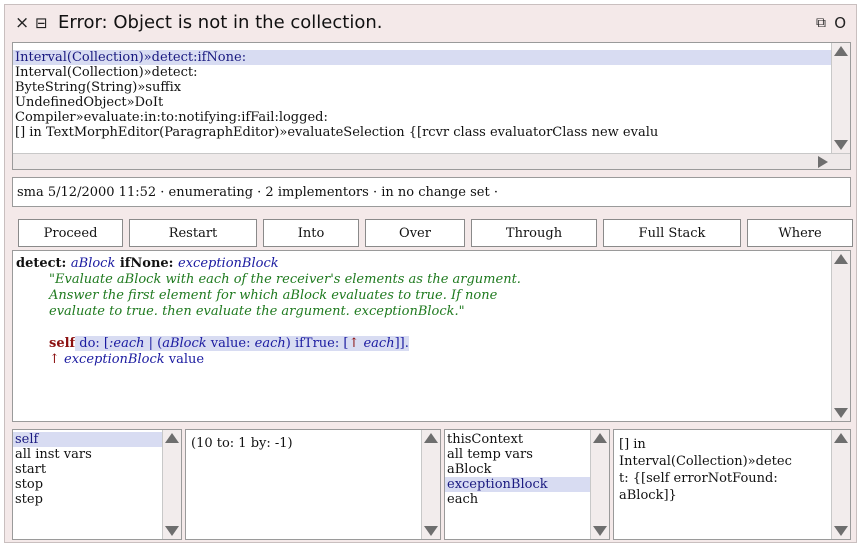 This screenshot has width=862, height=548. What do you see at coordinates (800, 233) in the screenshot?
I see `where-button: Where` at bounding box center [800, 233].